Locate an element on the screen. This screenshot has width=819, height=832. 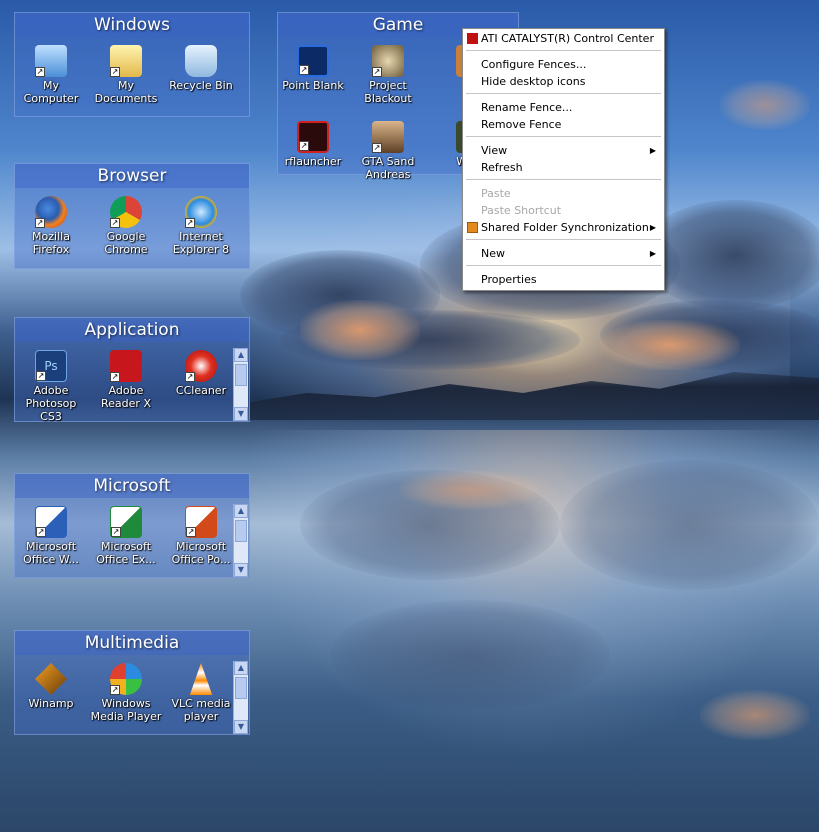
rflauncher-icon: ↗ is located at coordinates (313, 137).